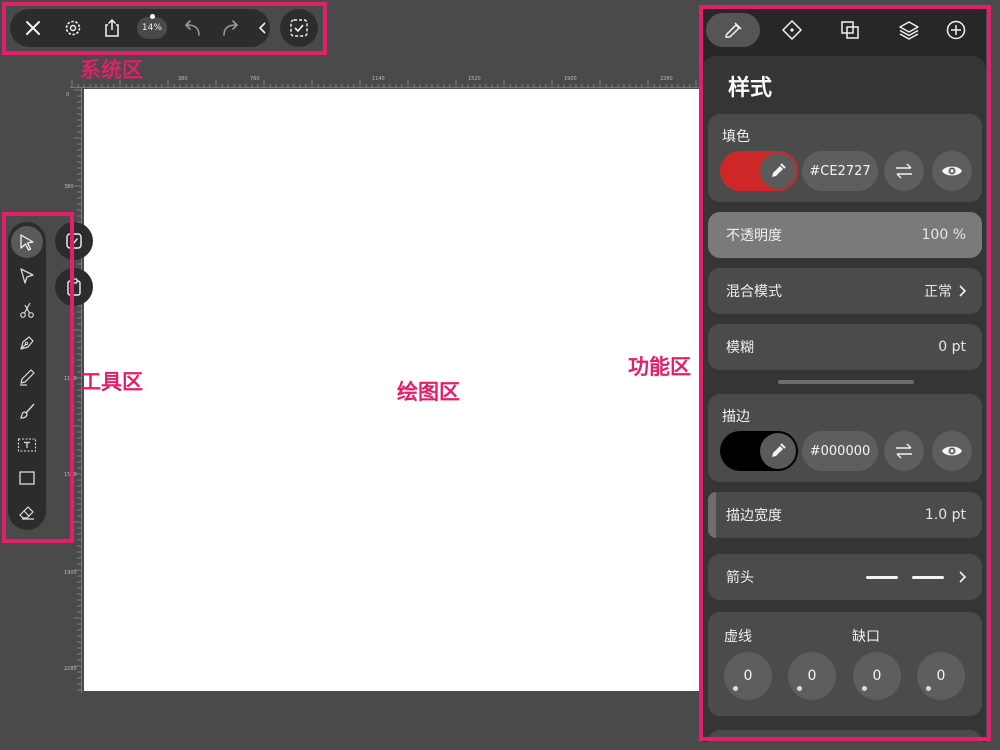 The height and width of the screenshot is (750, 1000). I want to click on top-ruler-tick-label: 760, so click(255, 79).